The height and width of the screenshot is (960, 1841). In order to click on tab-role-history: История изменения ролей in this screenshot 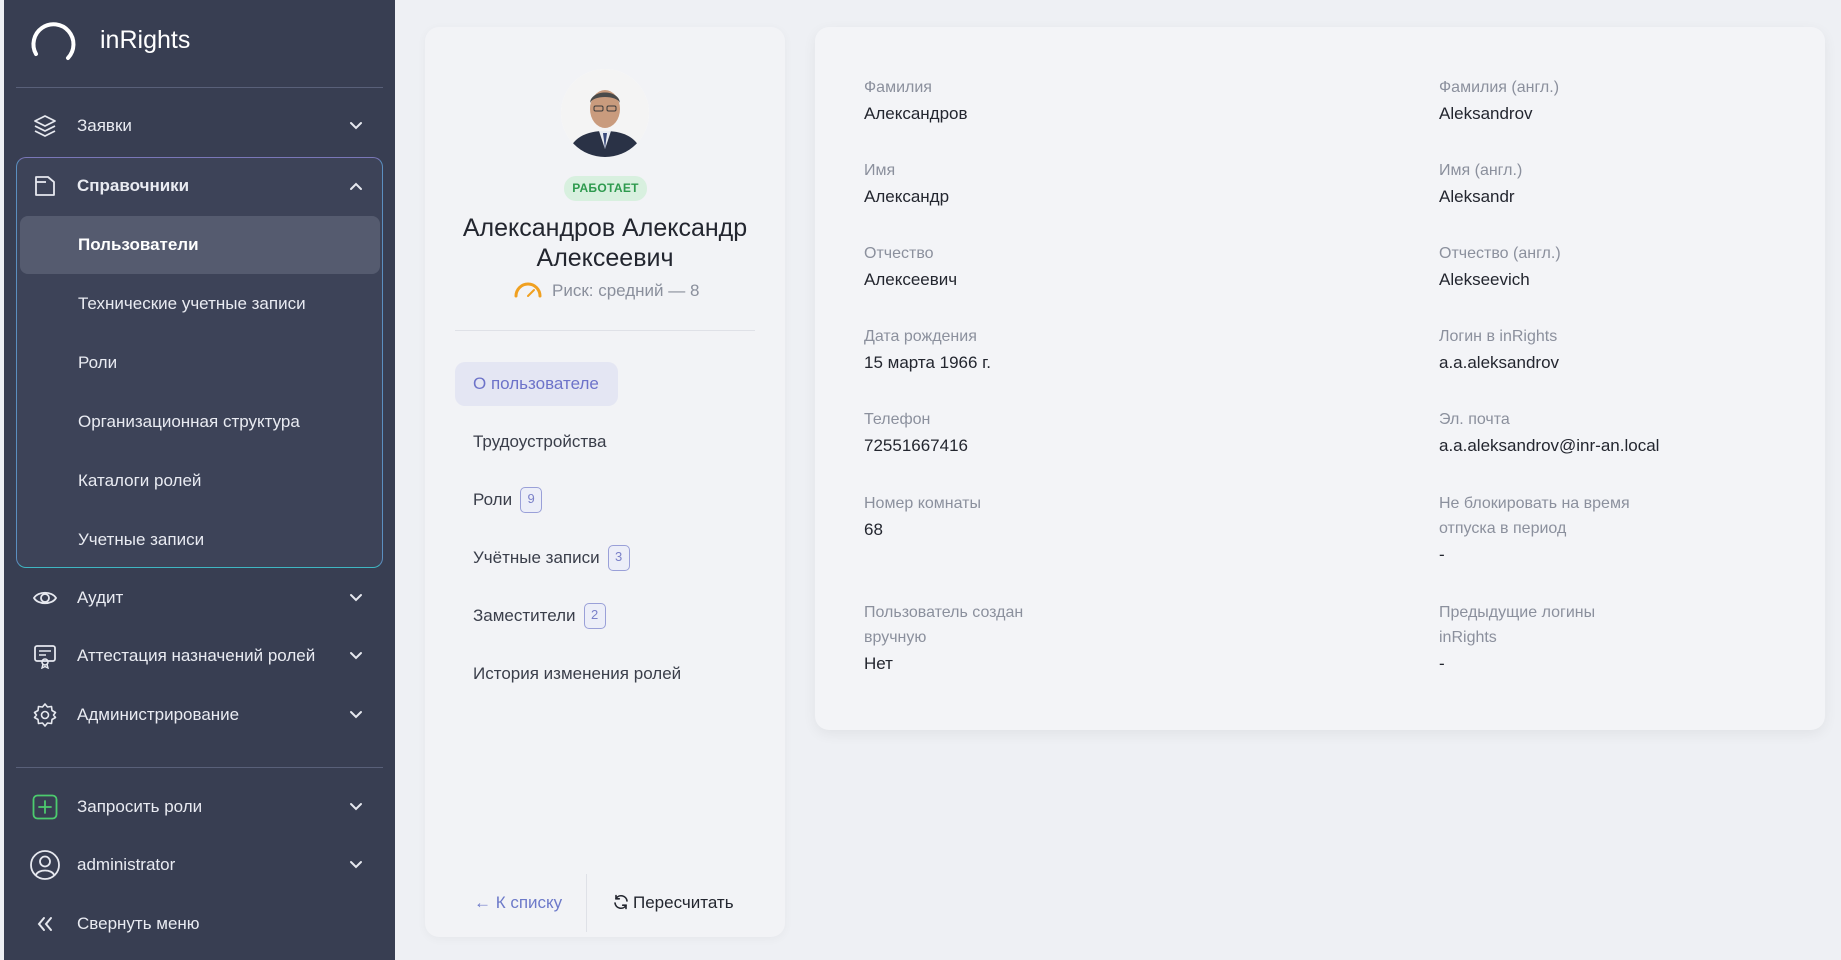, I will do `click(568, 674)`.